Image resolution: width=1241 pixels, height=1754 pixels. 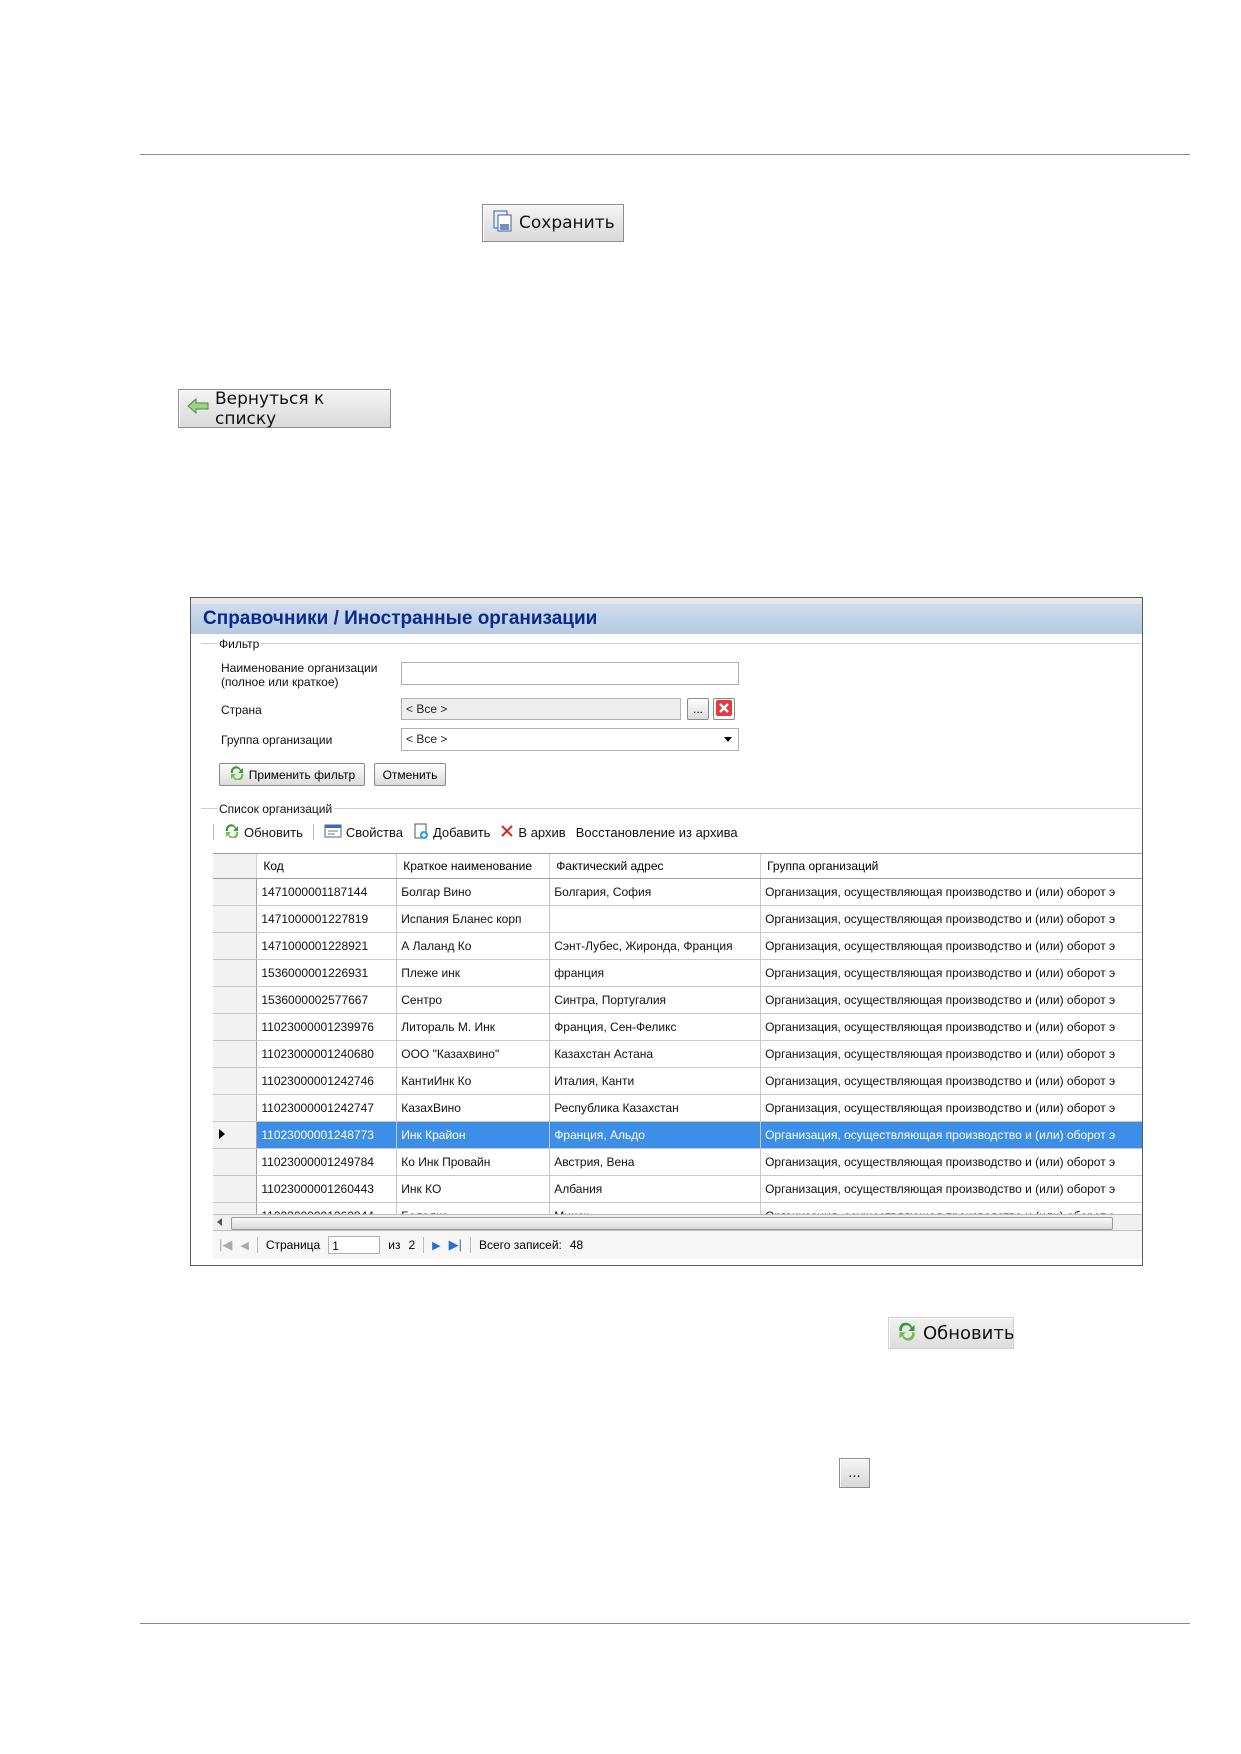 I want to click on cell-address: Италия, Канти, so click(x=655, y=1081).